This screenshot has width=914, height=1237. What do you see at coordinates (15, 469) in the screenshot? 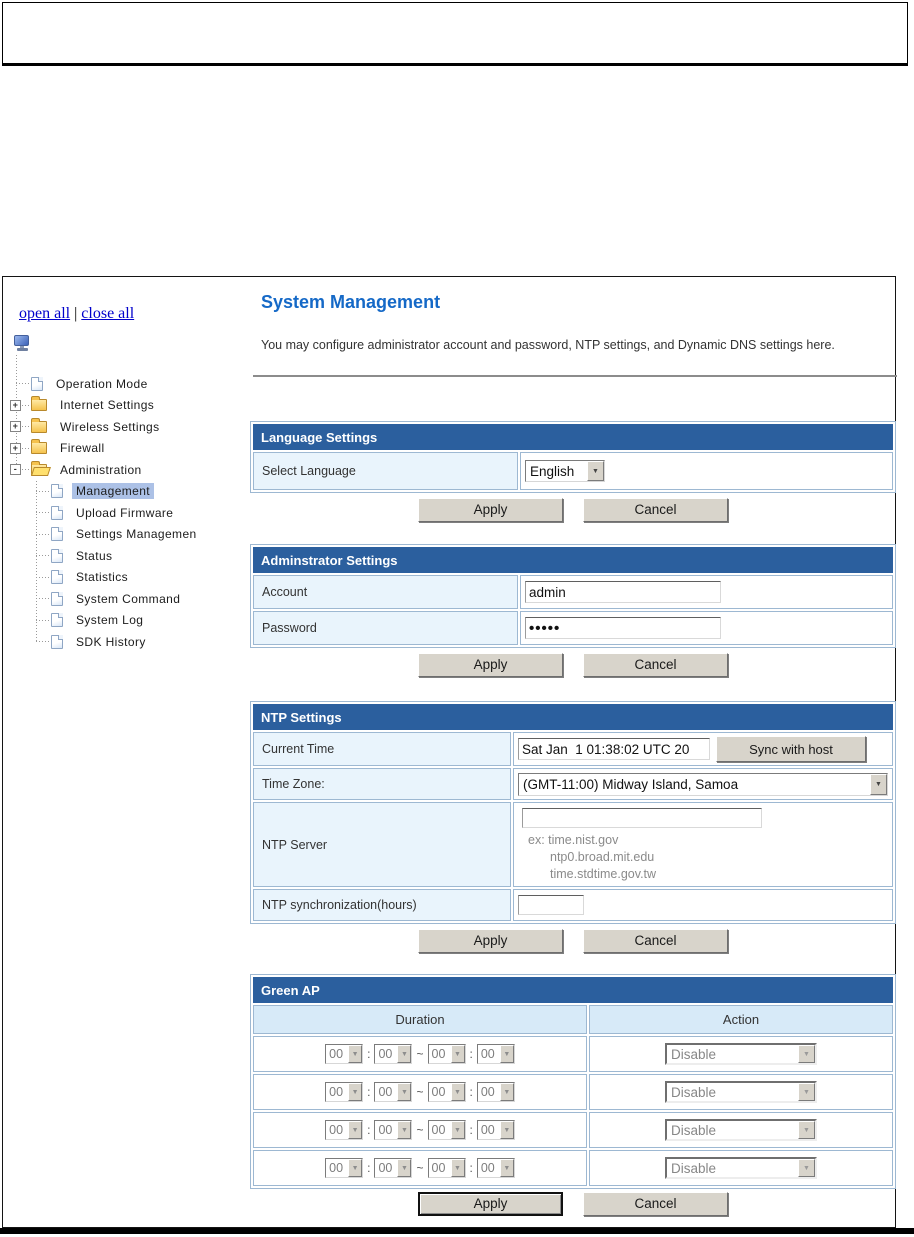
I see `collapse-minus-icon: -` at bounding box center [15, 469].